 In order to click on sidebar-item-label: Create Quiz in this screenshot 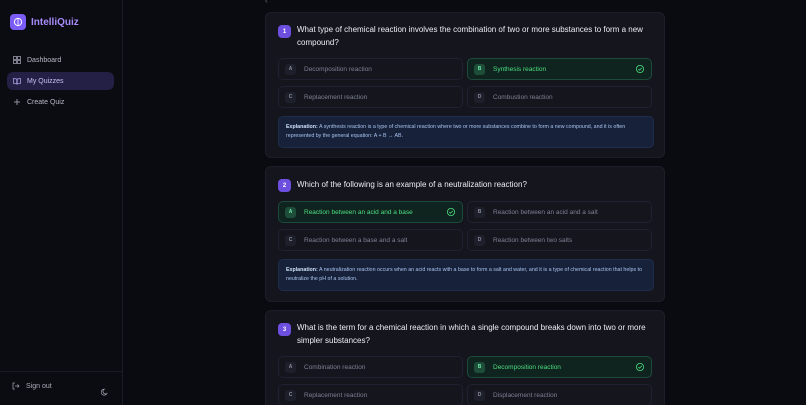, I will do `click(46, 102)`.